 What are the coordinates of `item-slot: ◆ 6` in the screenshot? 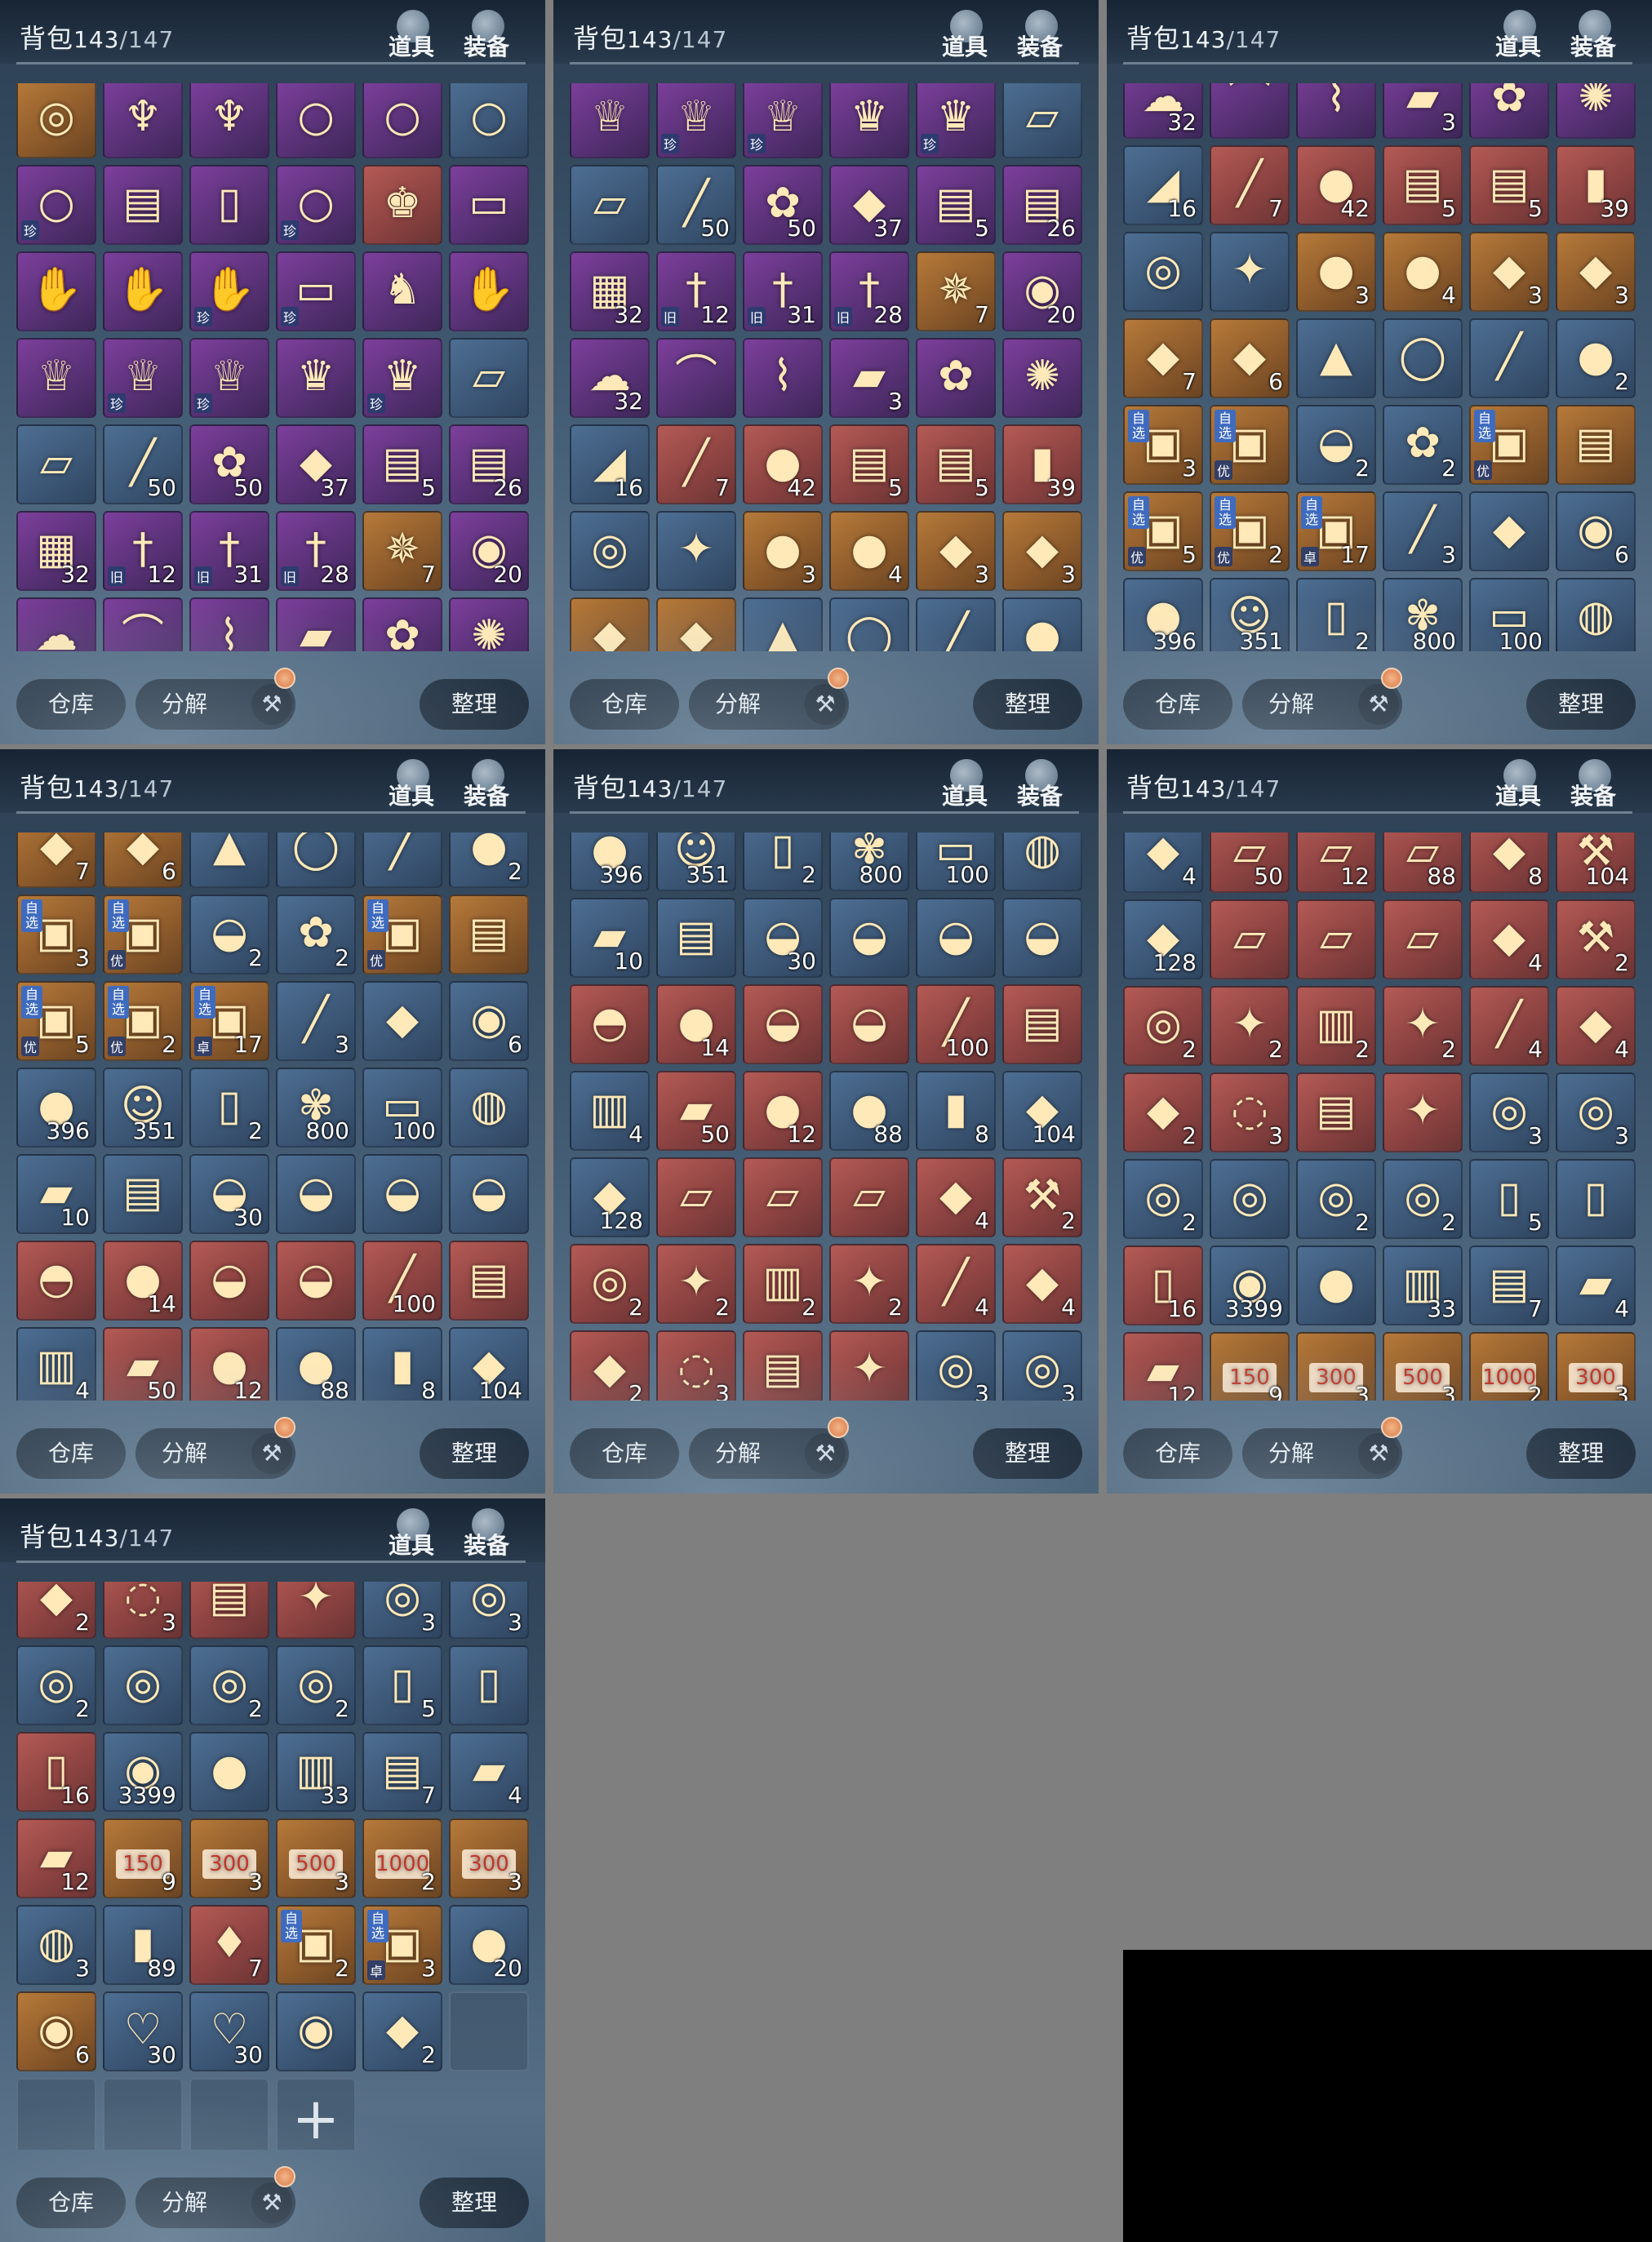 It's located at (1250, 358).